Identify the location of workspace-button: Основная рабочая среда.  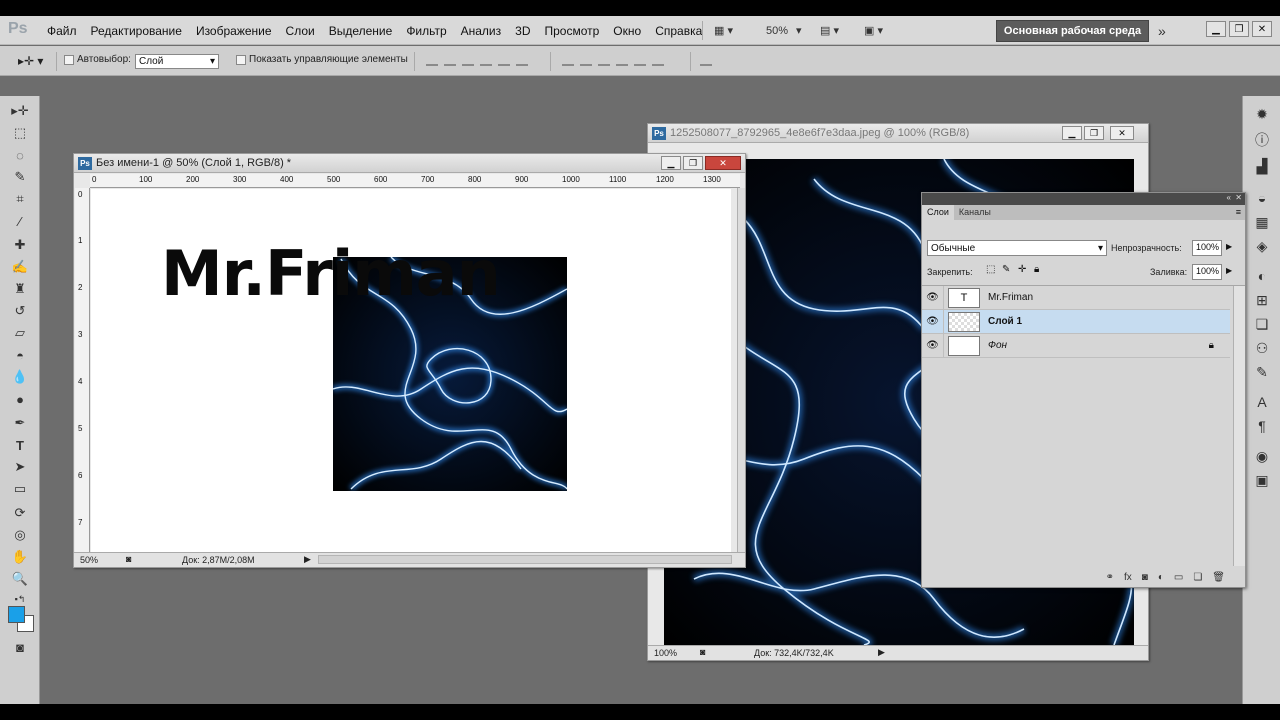
(1072, 31).